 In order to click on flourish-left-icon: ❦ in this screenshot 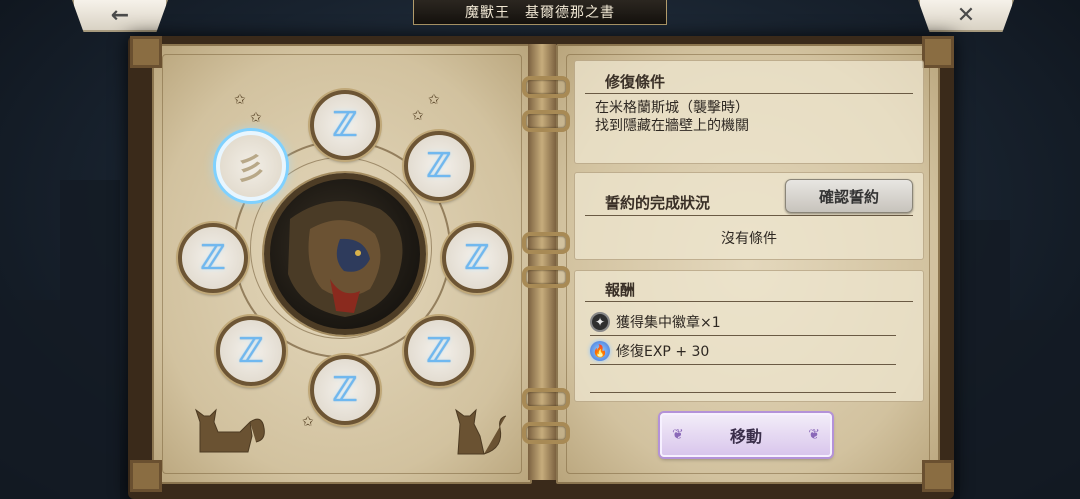, I will do `click(678, 435)`.